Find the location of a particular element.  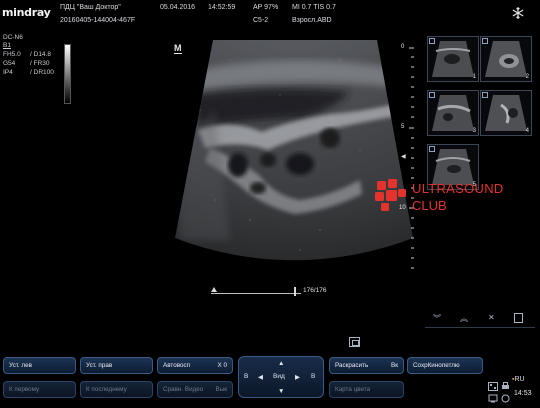

go-last-button: К последнему is located at coordinates (116, 389).